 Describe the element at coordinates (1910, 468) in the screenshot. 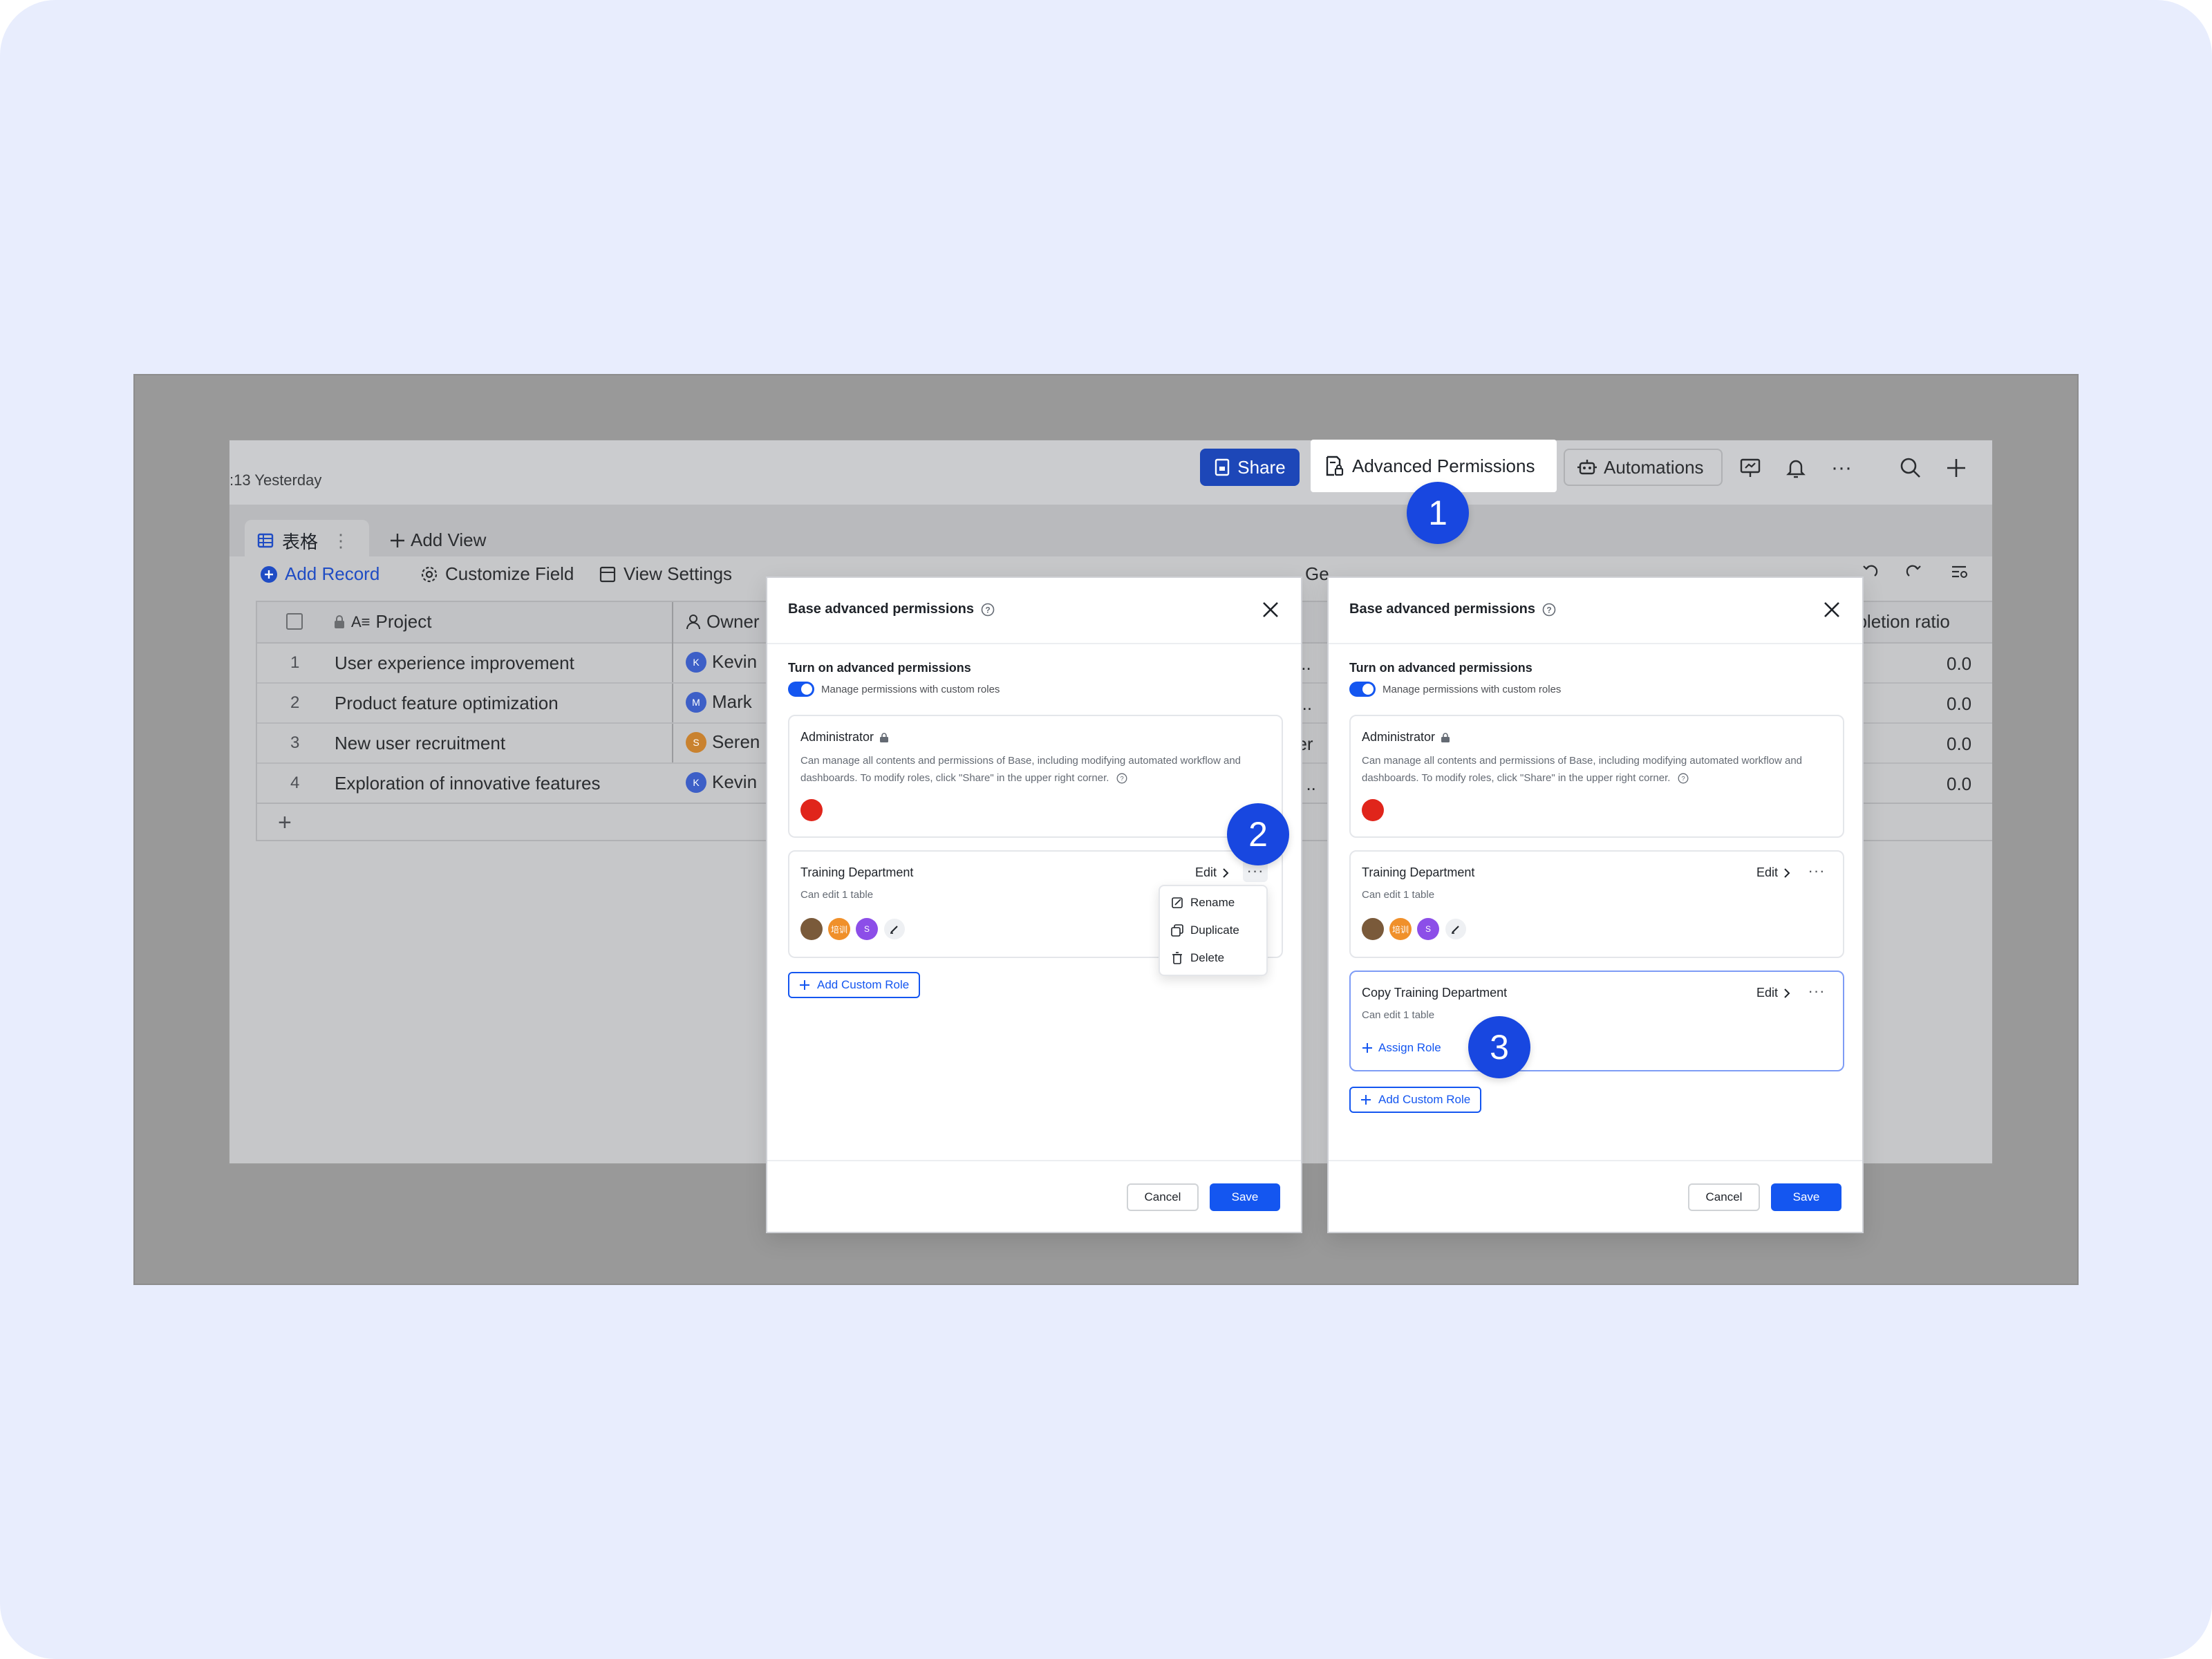

I see `search-icon` at that location.